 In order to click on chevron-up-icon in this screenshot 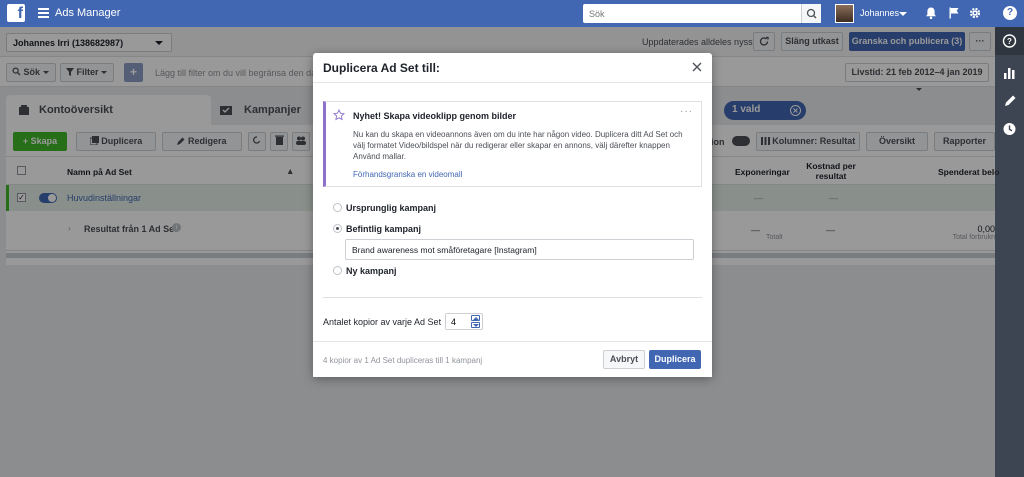, I will do `click(475, 318)`.